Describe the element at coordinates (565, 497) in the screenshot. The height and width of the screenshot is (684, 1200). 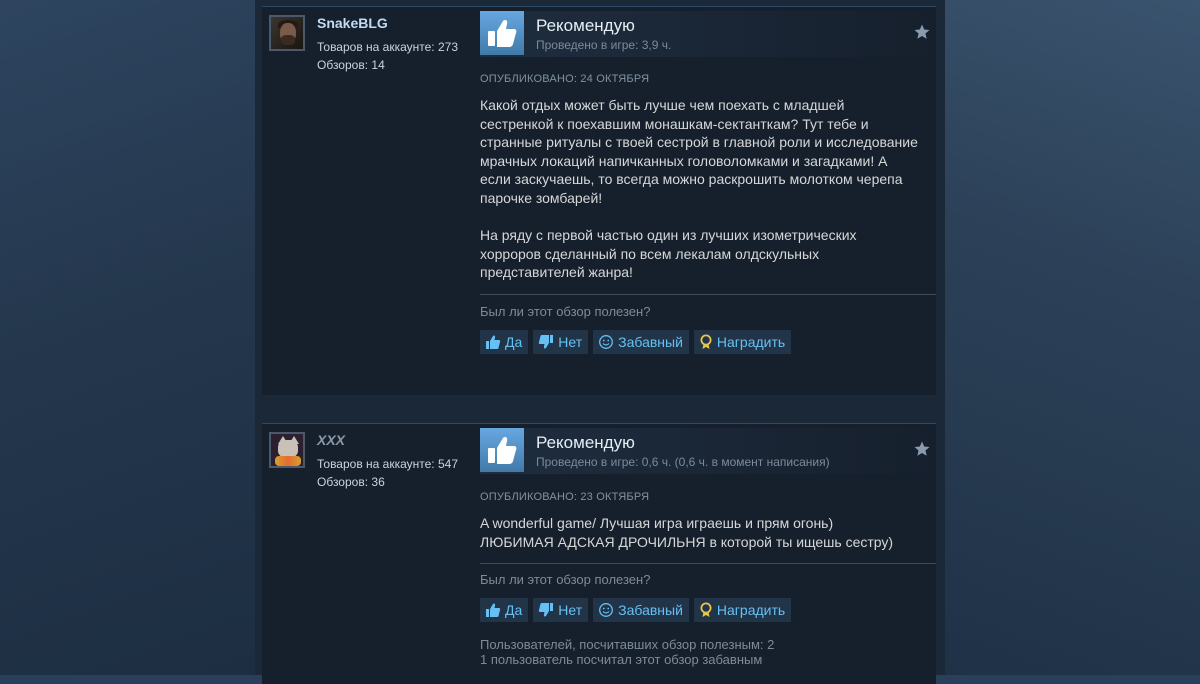
I see `posted-date: ОПУБЛИКОВАНО: 23 ОКТЯБРЯ` at that location.